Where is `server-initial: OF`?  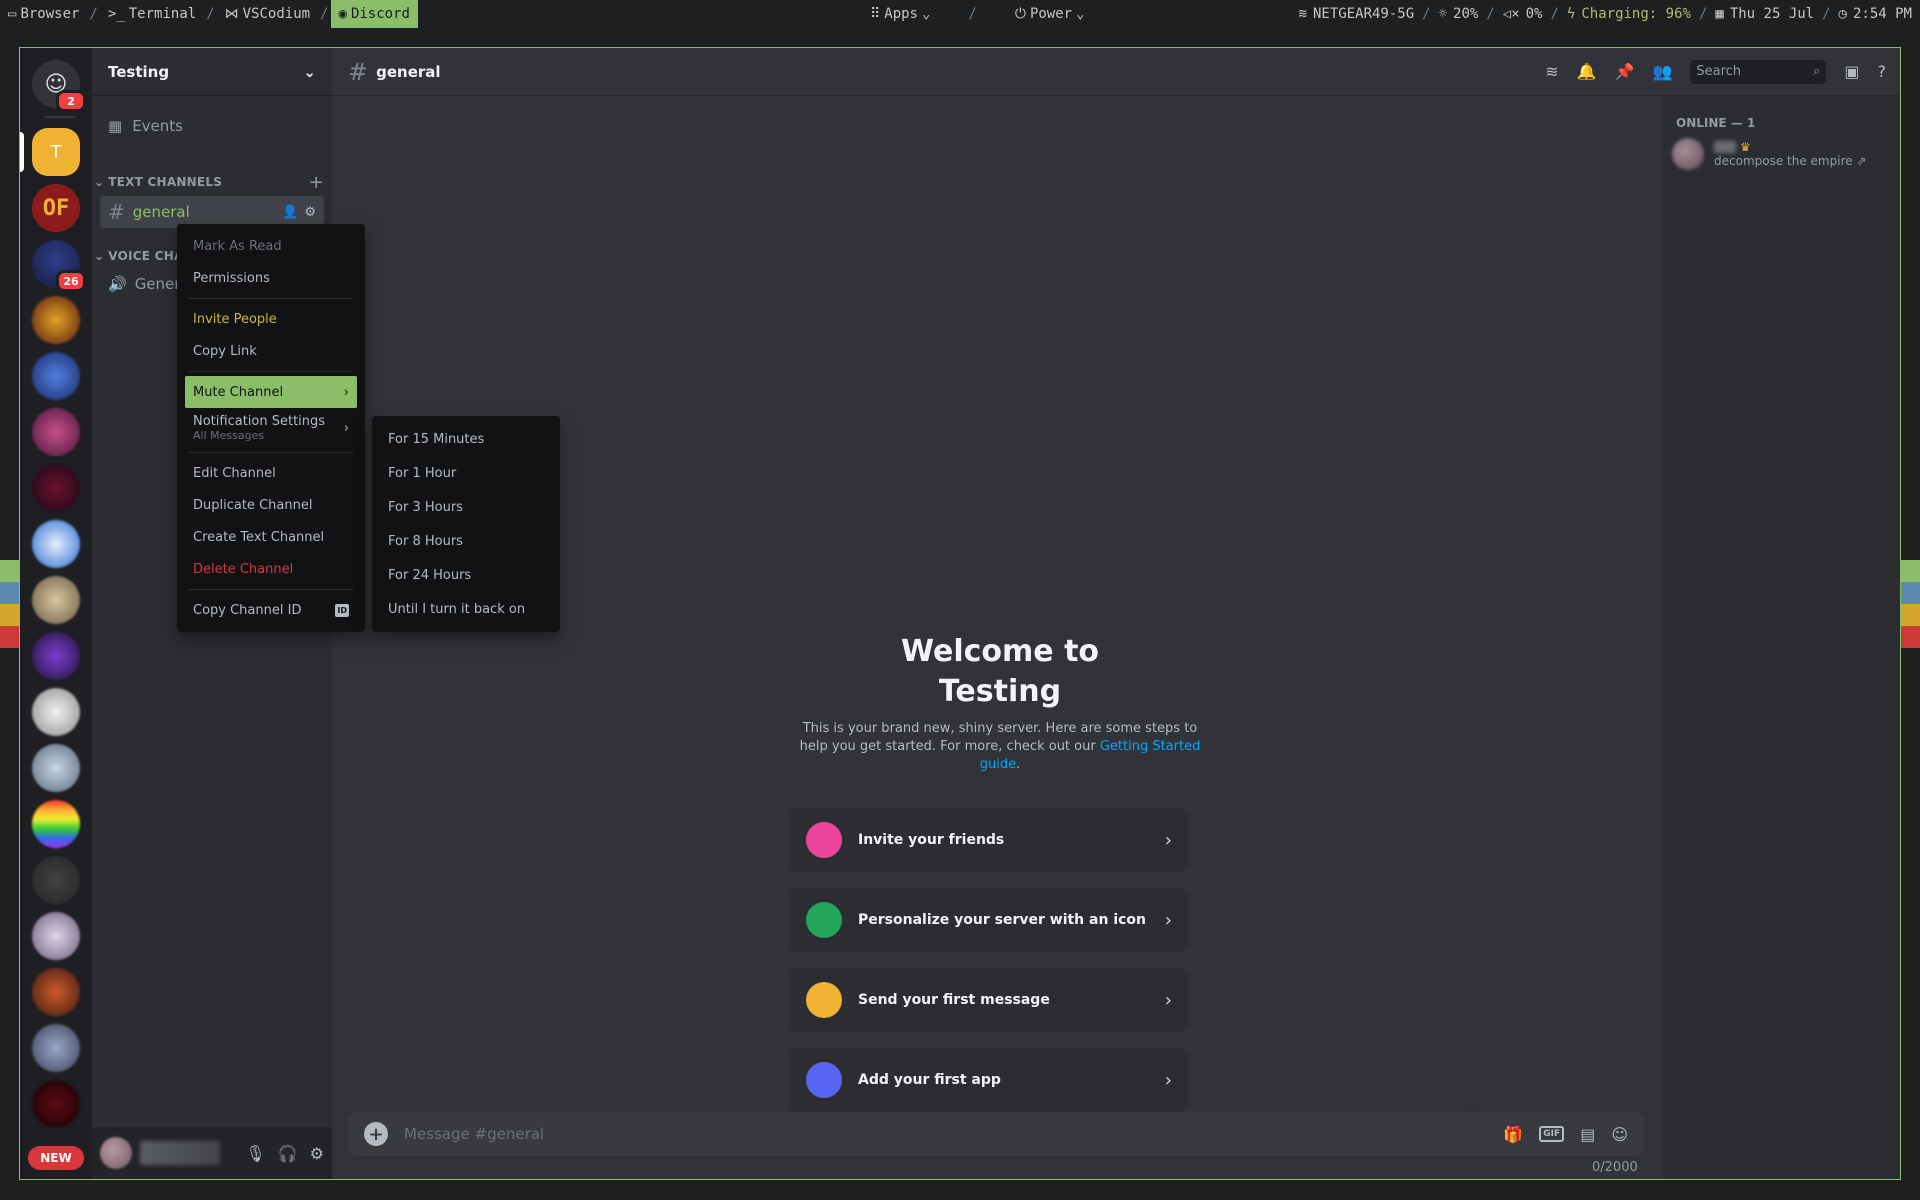 server-initial: OF is located at coordinates (56, 208).